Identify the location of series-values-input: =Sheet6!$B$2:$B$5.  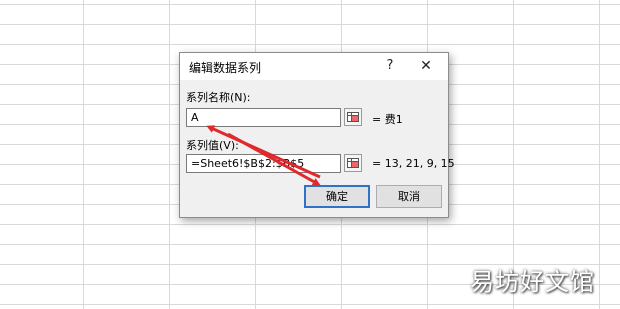
(263, 163).